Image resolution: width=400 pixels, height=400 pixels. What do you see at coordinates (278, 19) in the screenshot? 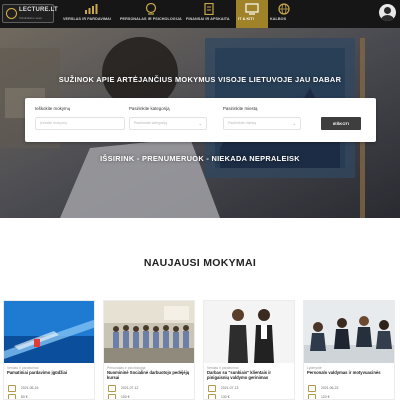
I see `nav-label: KALBOS` at bounding box center [278, 19].